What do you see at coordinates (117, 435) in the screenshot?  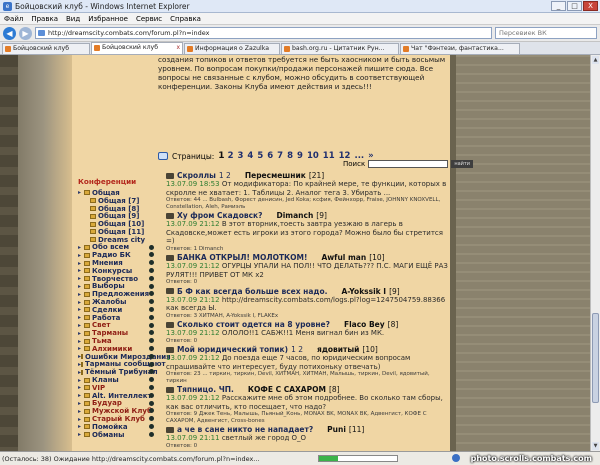 I see `sidebar-item: ▸ Обманы` at bounding box center [117, 435].